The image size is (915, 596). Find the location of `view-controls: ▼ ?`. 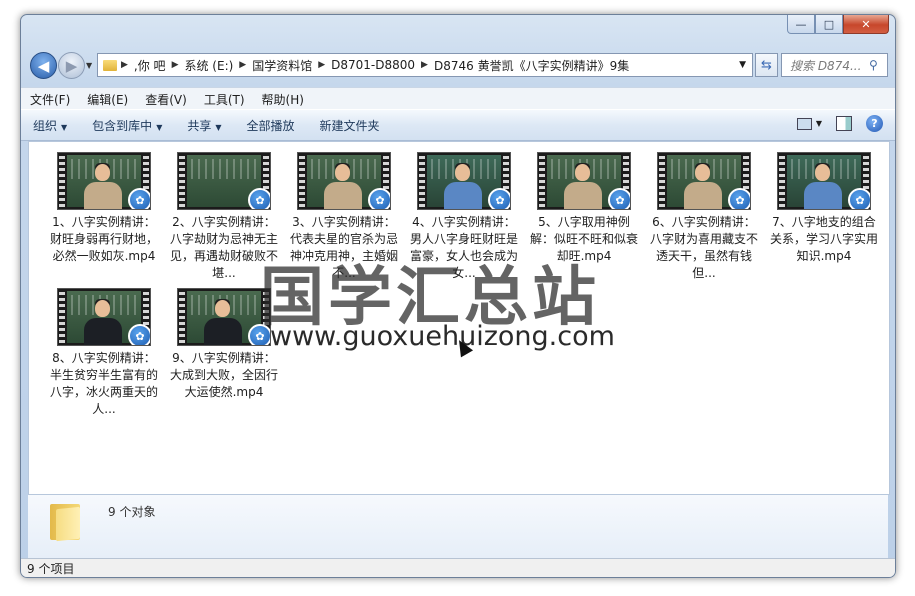

view-controls: ▼ ? is located at coordinates (839, 123).